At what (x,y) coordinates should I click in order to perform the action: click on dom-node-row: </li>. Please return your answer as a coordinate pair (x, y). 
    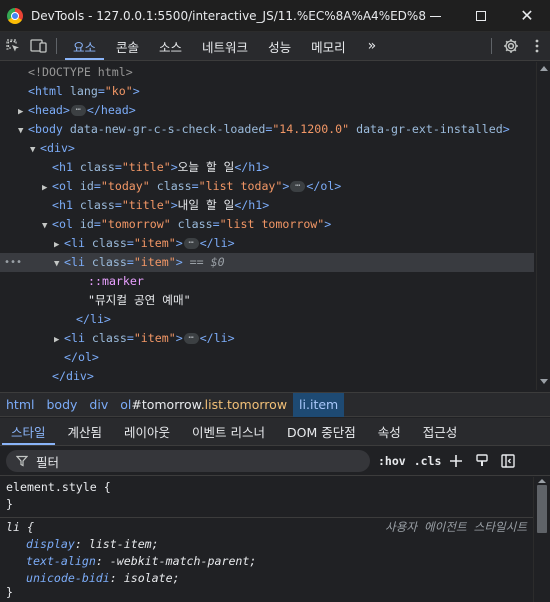
    Looking at the image, I should click on (267, 319).